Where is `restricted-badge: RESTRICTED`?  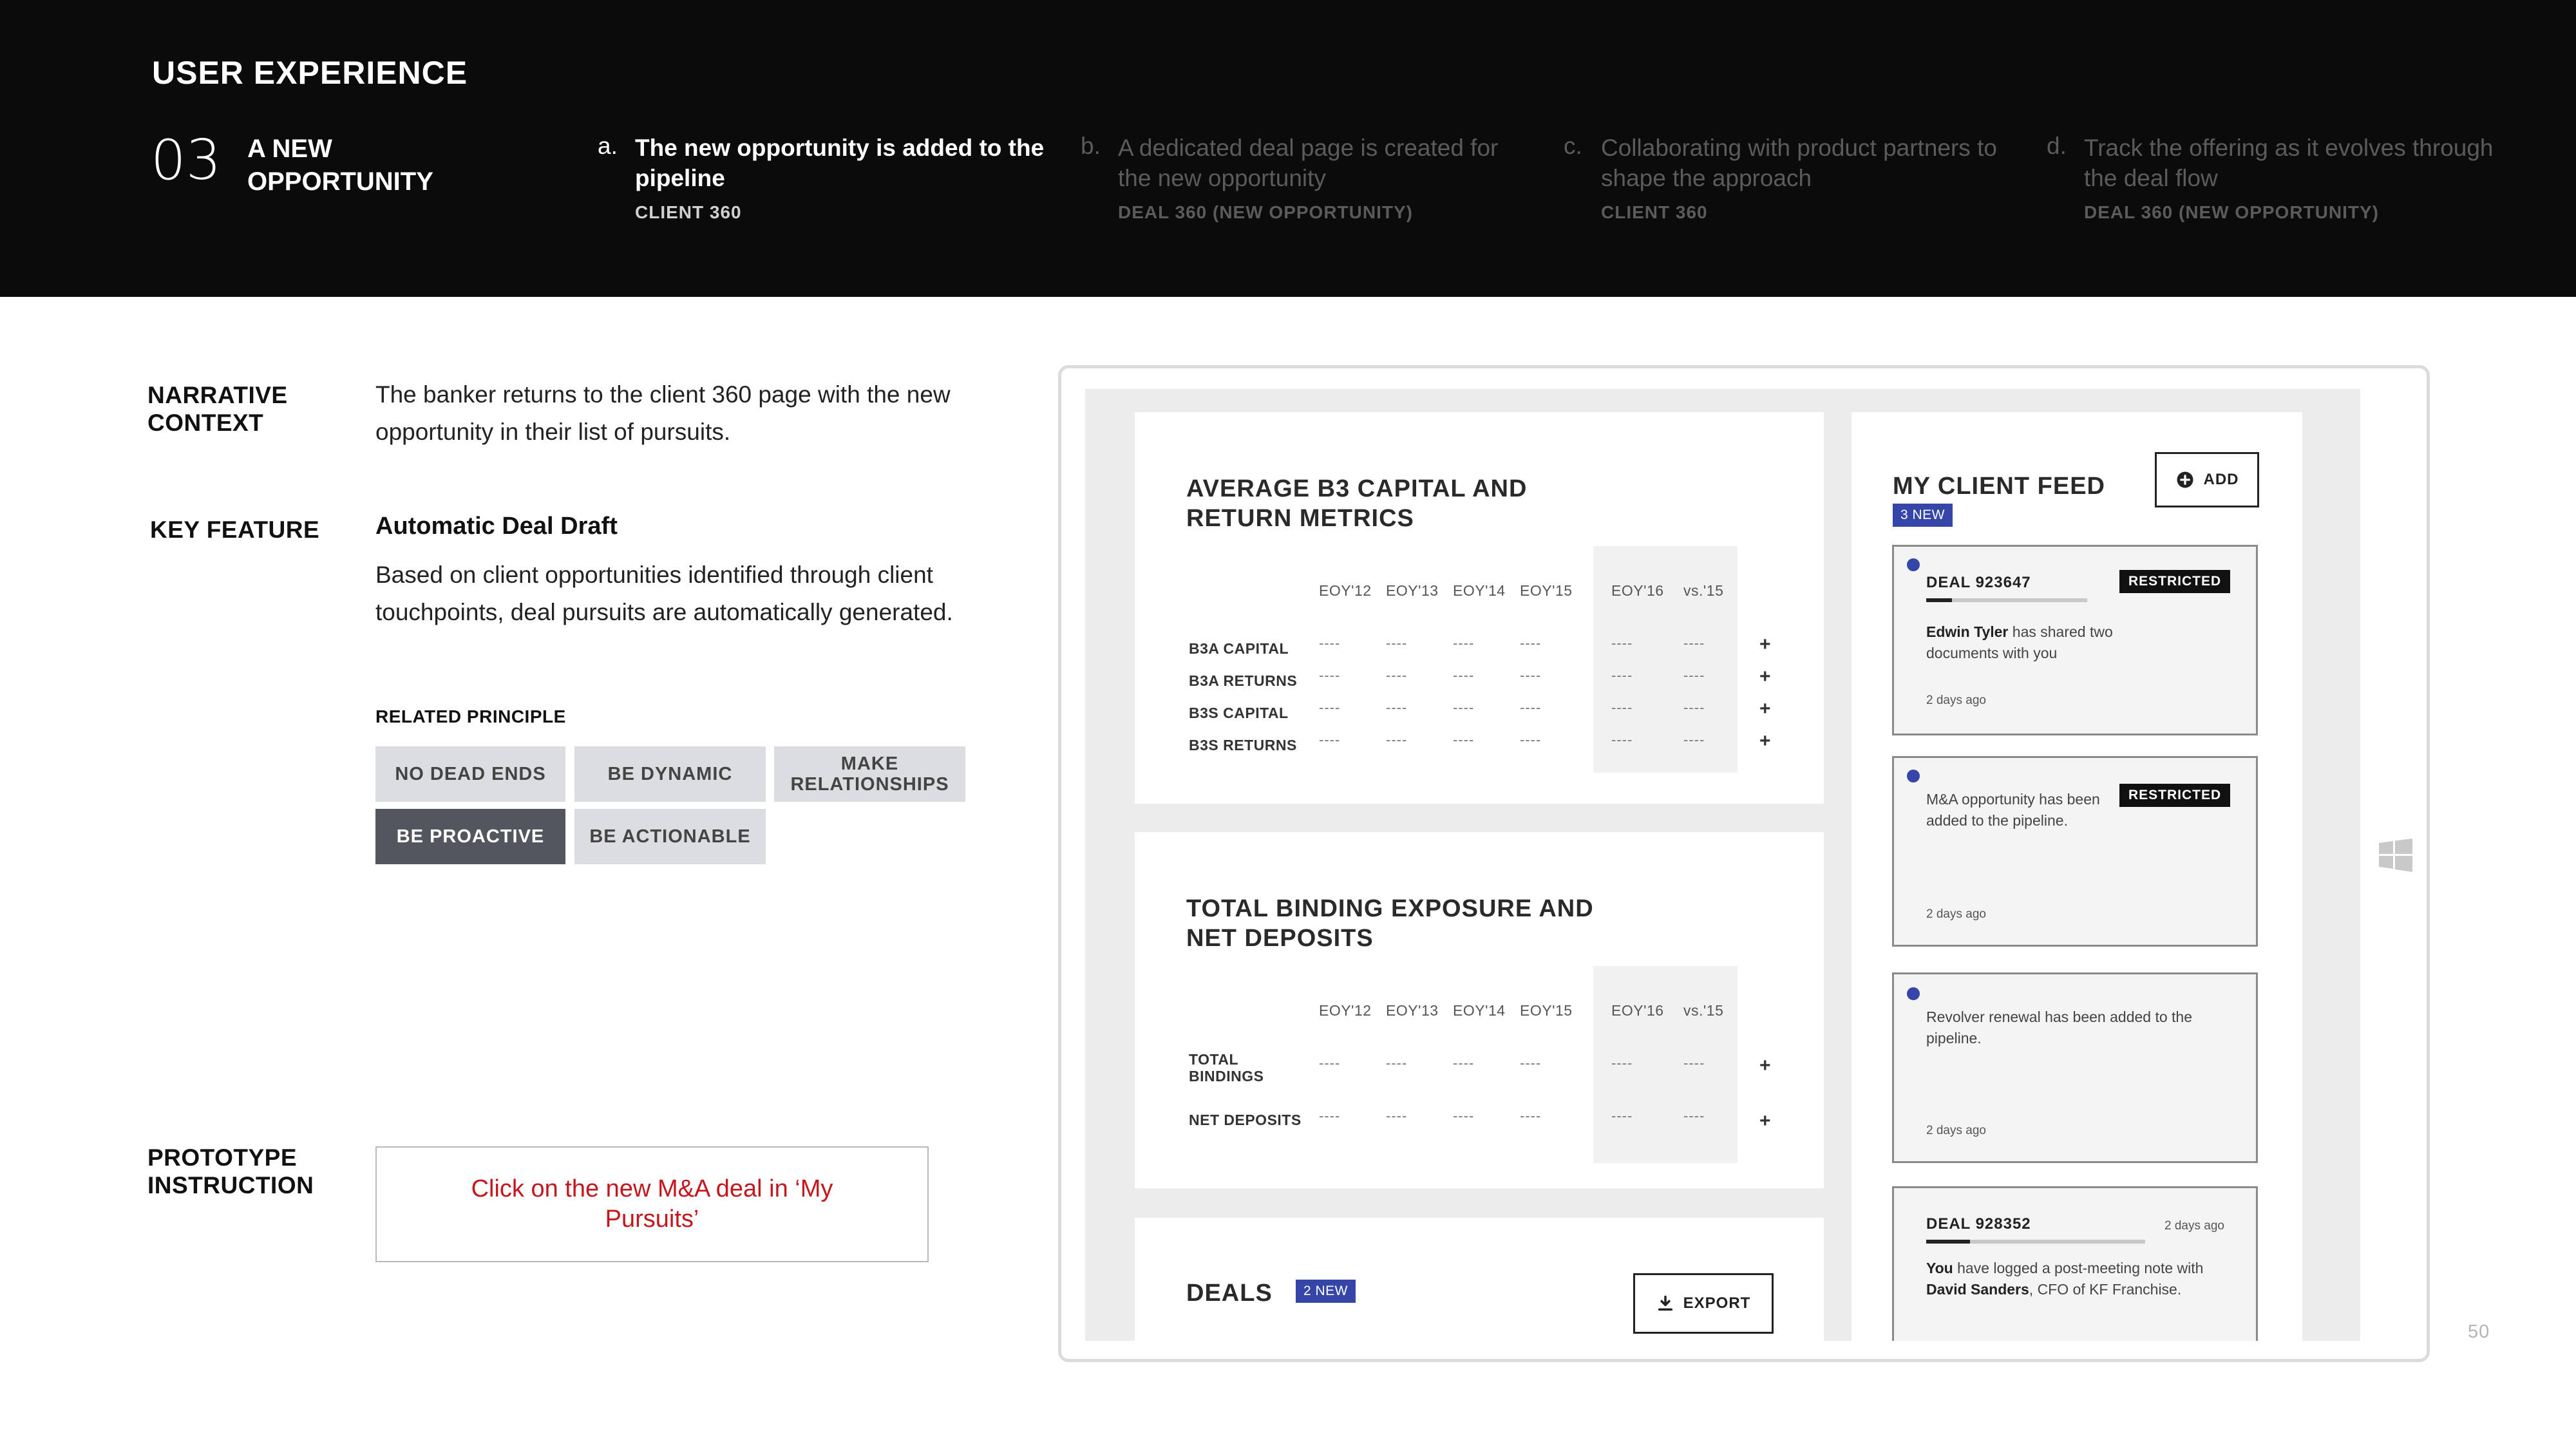 restricted-badge: RESTRICTED is located at coordinates (2175, 581).